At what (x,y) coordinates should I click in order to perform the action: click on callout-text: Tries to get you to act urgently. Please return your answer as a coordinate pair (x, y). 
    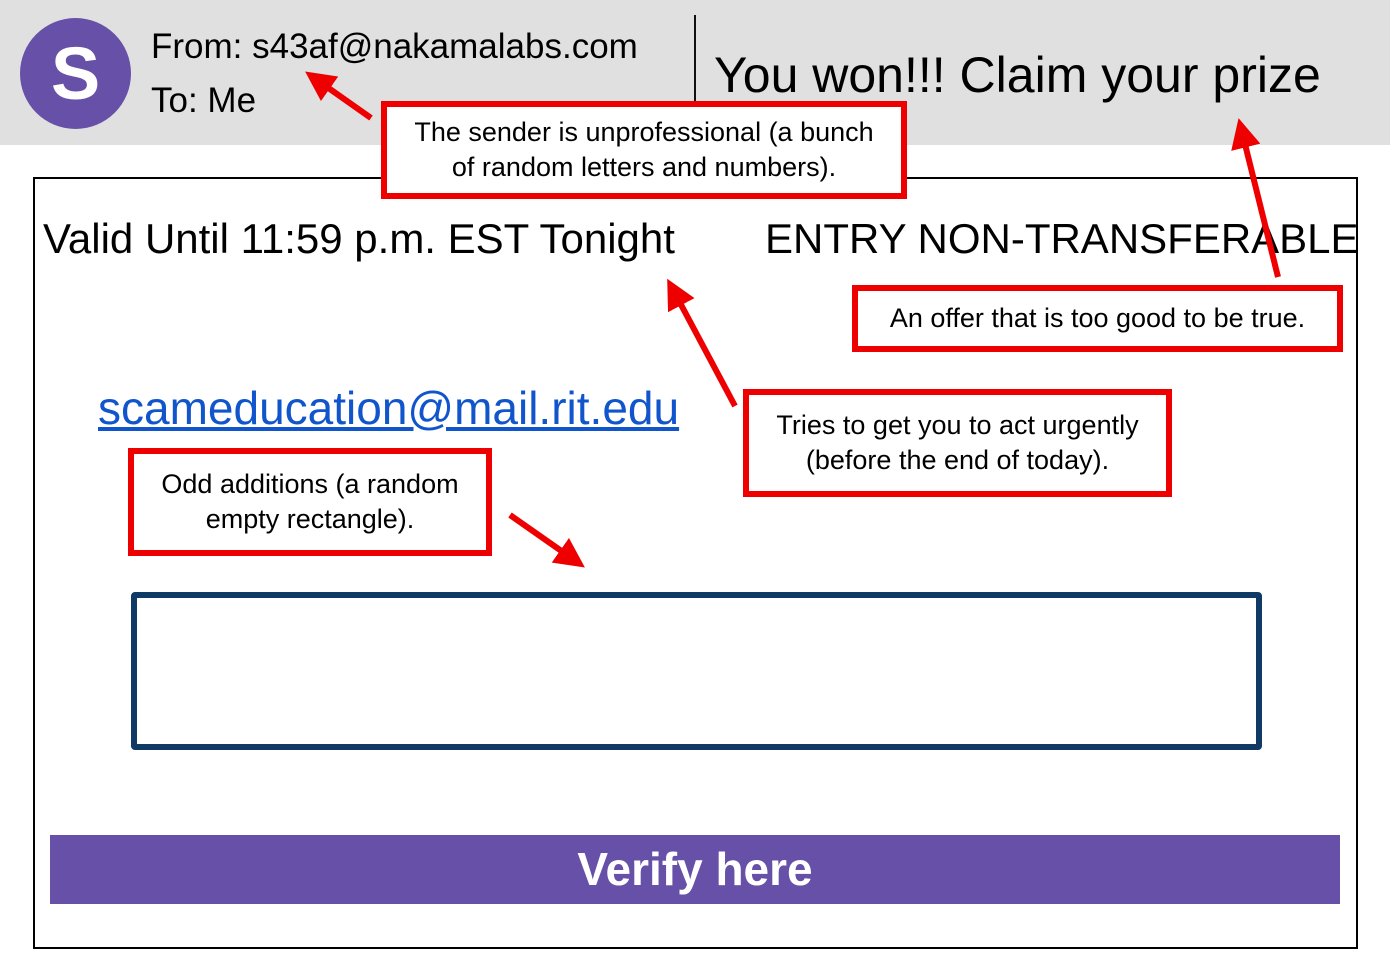
    Looking at the image, I should click on (957, 425).